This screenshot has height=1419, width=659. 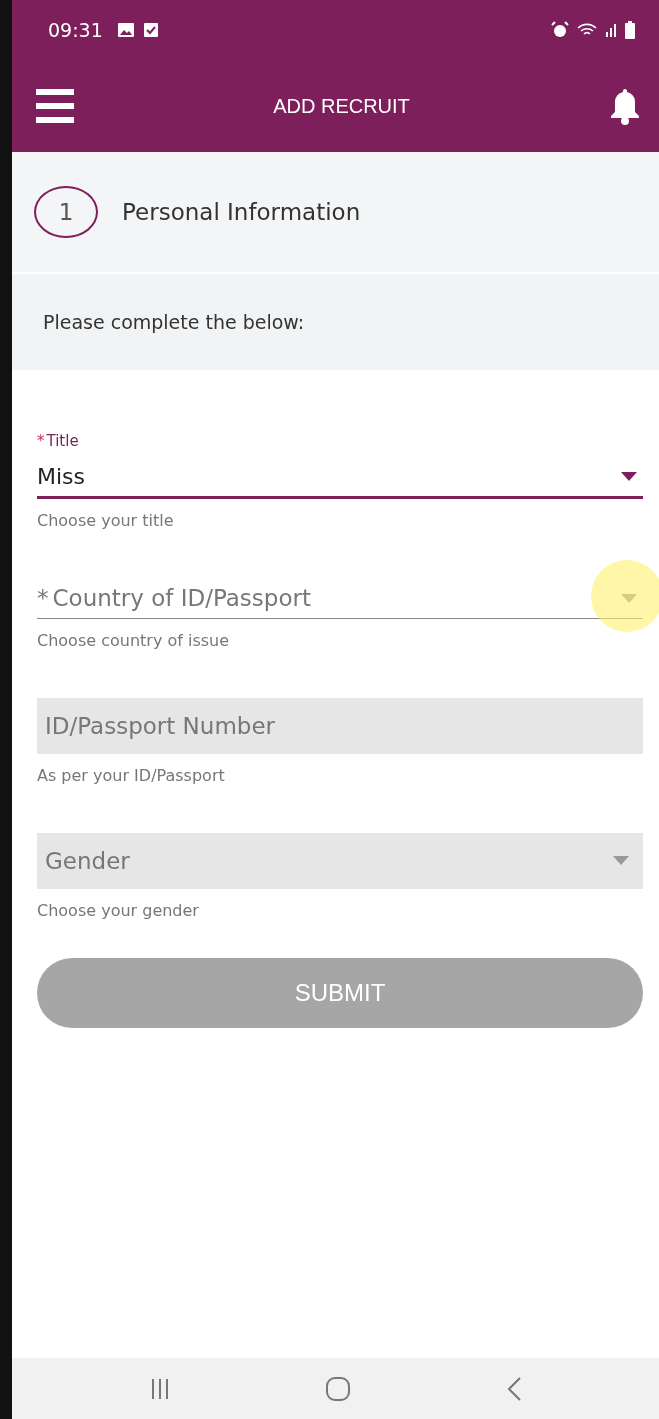 What do you see at coordinates (118, 910) in the screenshot?
I see `helper-text: Choose your gender` at bounding box center [118, 910].